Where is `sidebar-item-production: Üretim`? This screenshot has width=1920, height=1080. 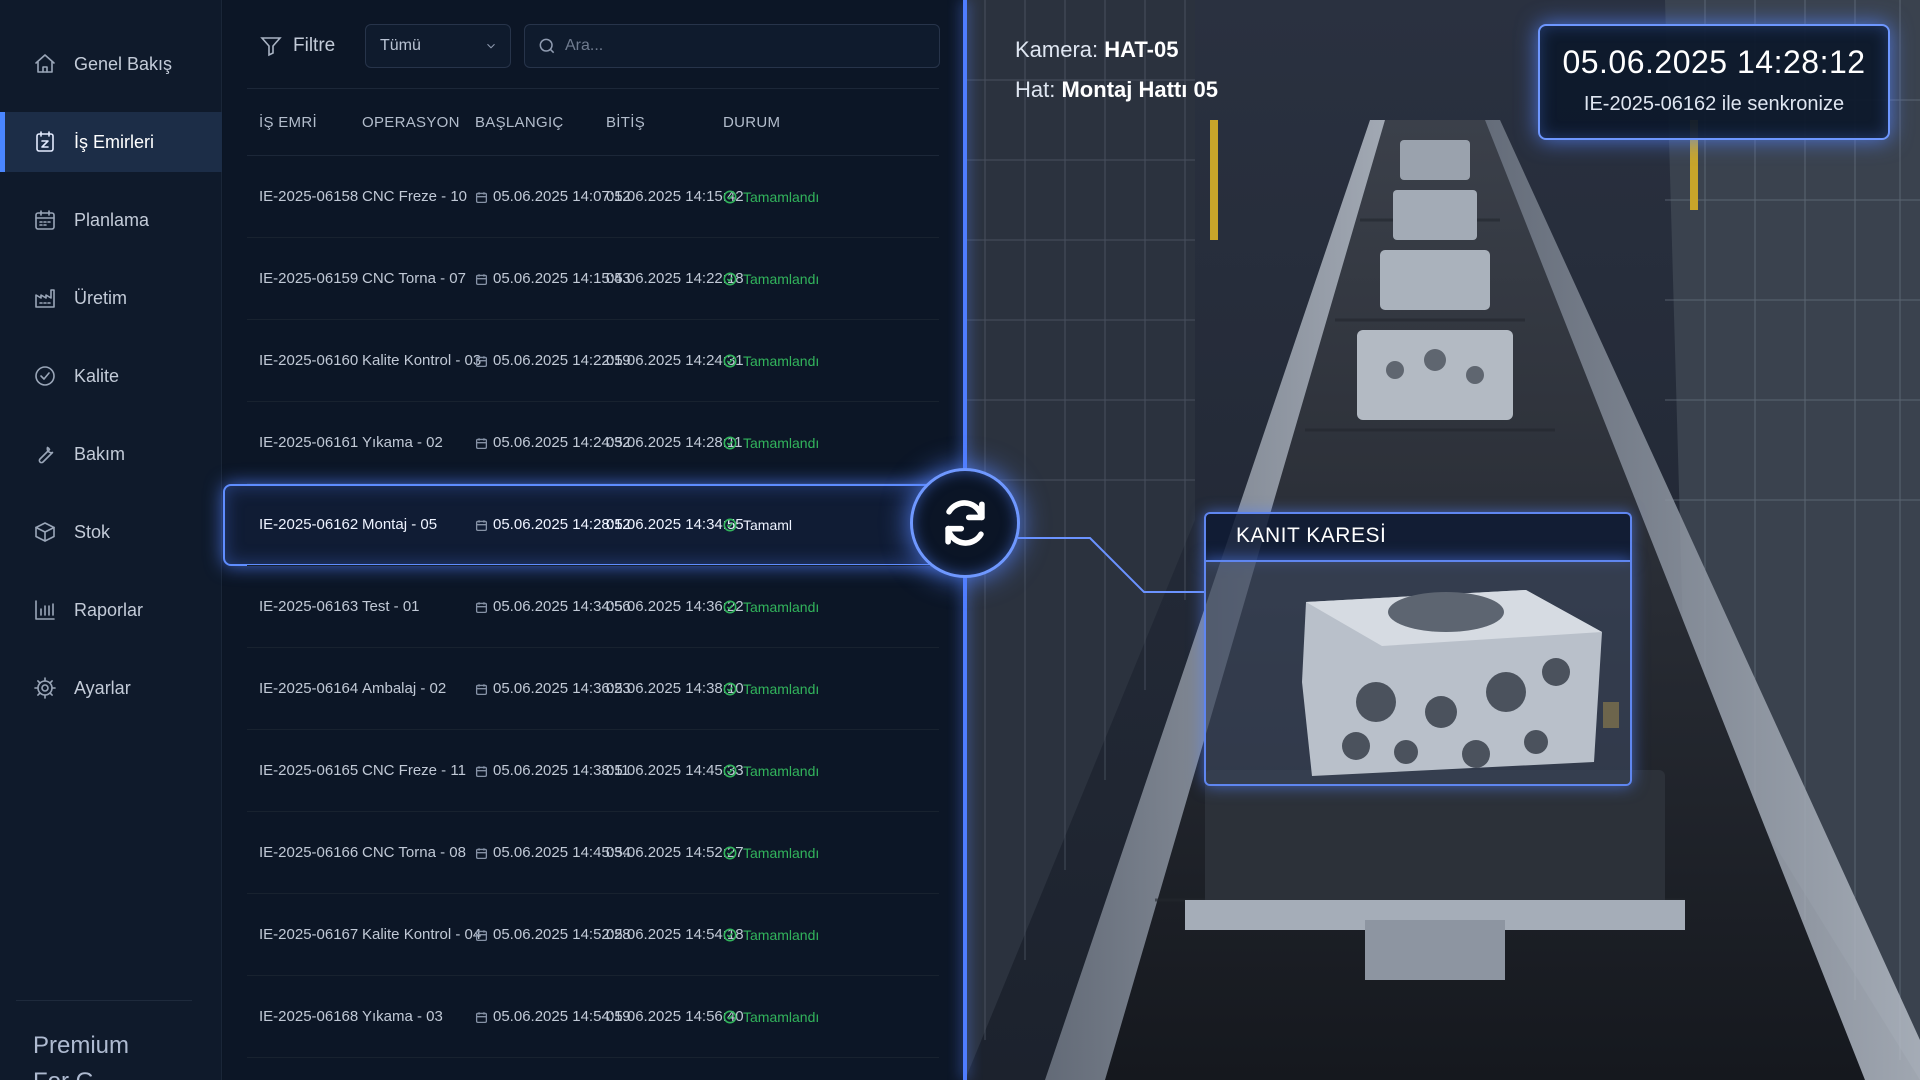 sidebar-item-production: Üretim is located at coordinates (111, 298).